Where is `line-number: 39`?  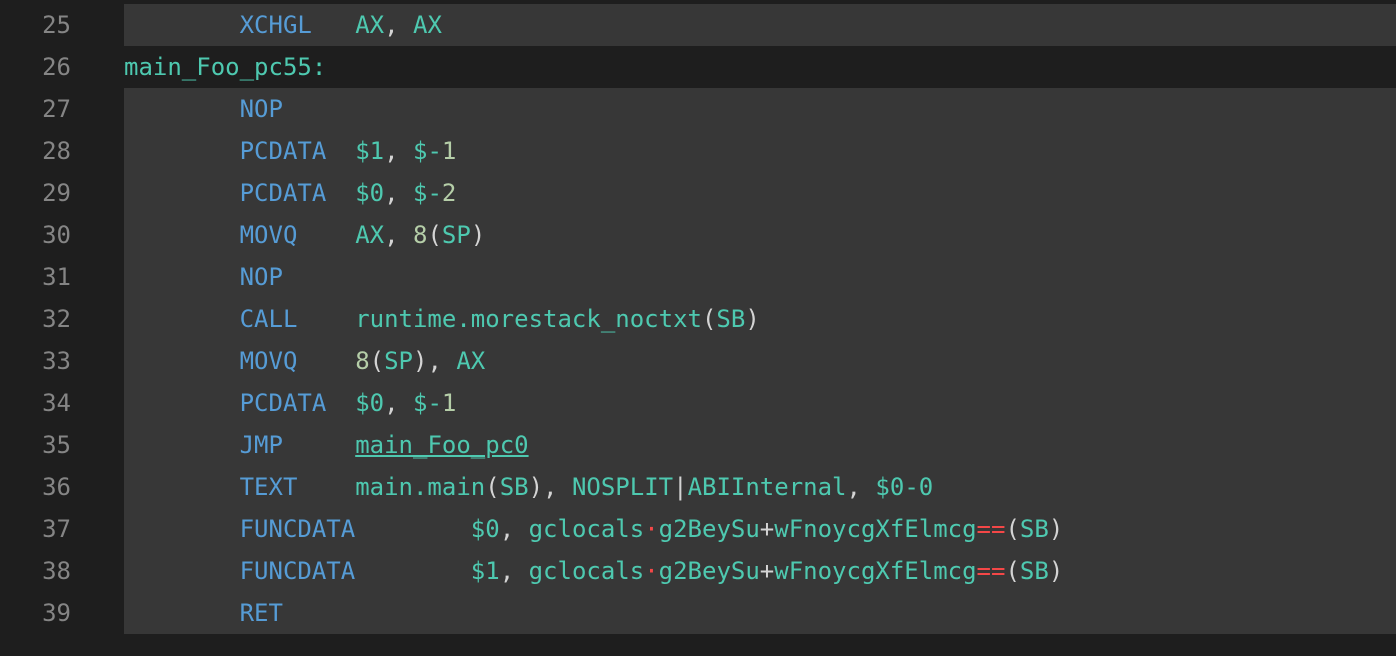 line-number: 39 is located at coordinates (56, 613).